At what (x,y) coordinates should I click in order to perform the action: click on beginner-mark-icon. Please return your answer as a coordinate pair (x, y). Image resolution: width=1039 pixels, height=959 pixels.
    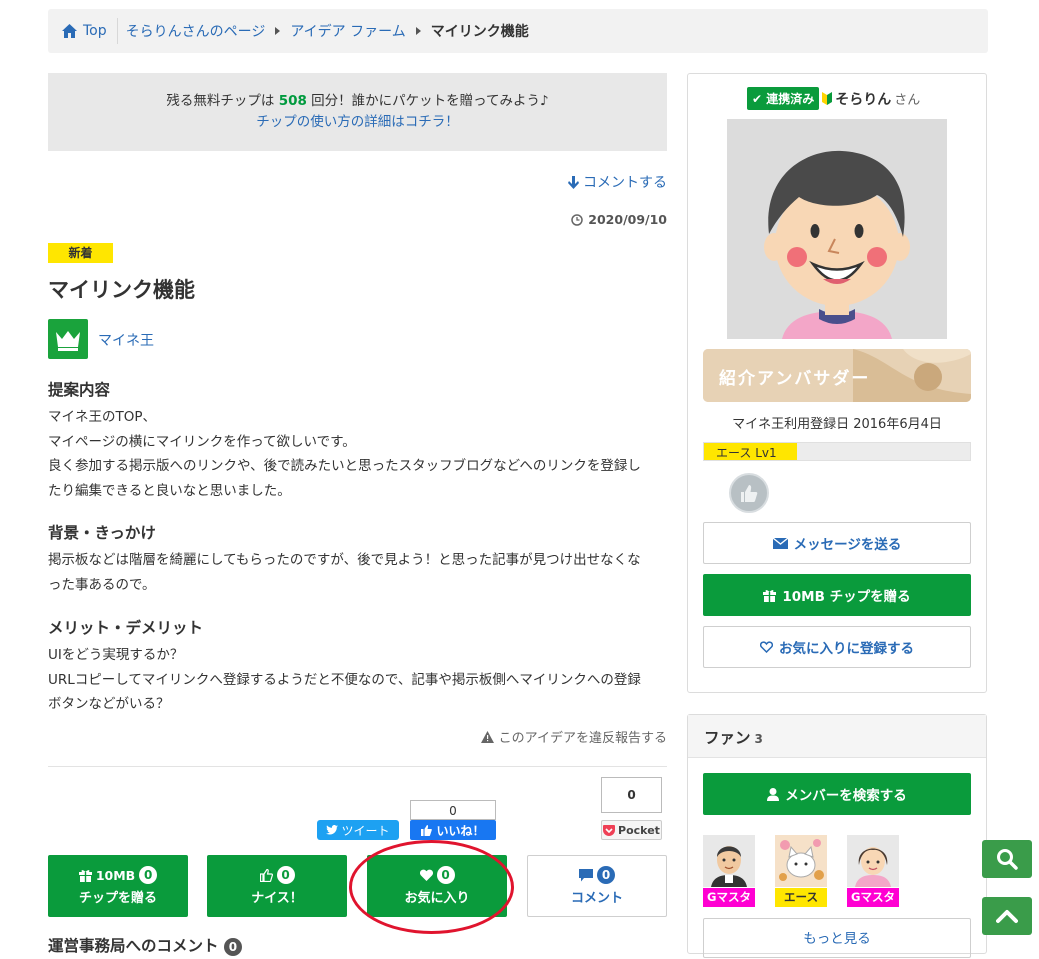
    Looking at the image, I should click on (827, 98).